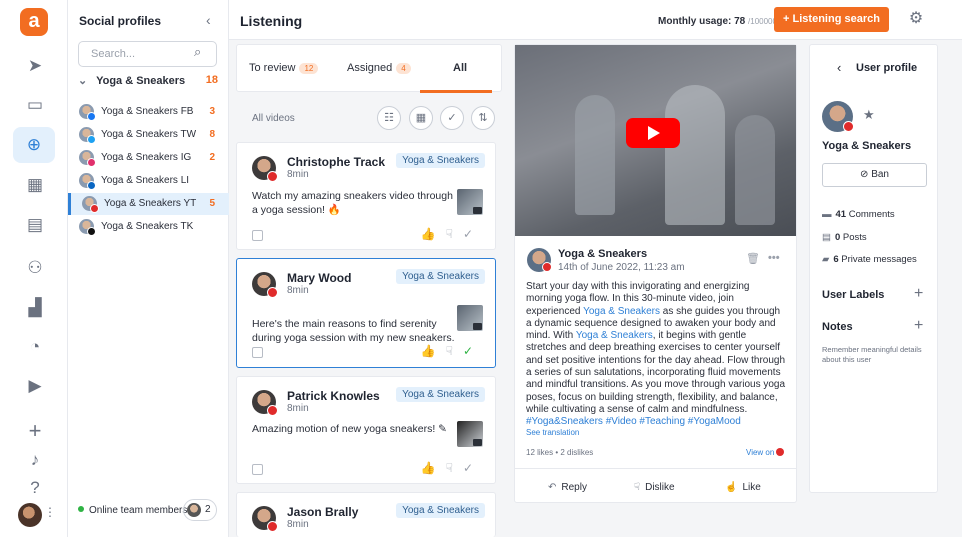 The image size is (962, 537). I want to click on ban-button: ⊘ Ban, so click(874, 175).